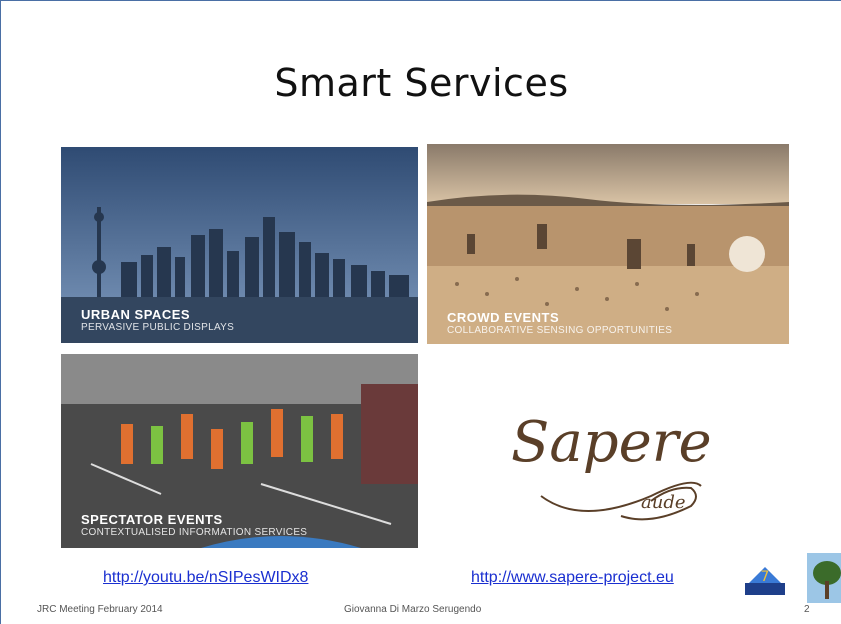 Image resolution: width=841 pixels, height=624 pixels. I want to click on page-number: 2, so click(807, 609).